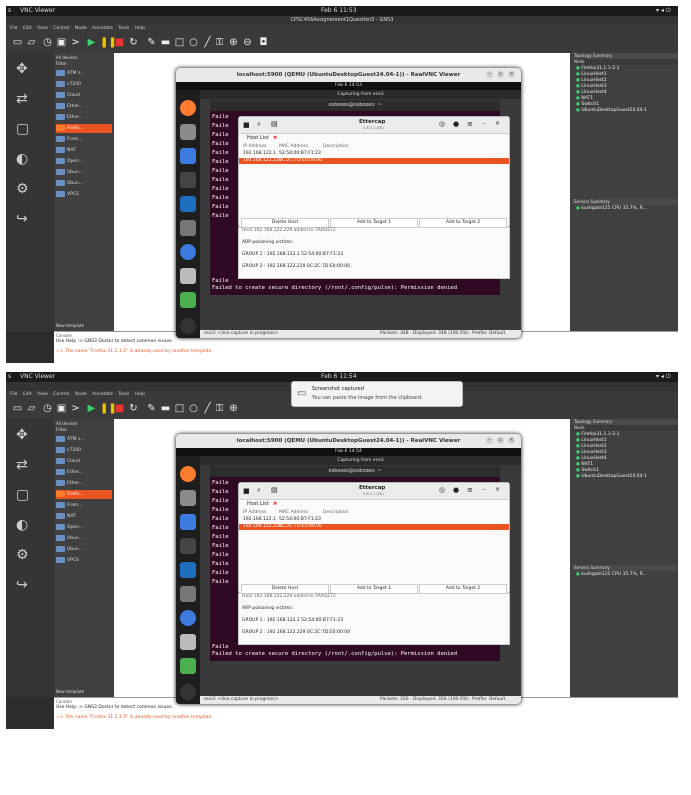 The height and width of the screenshot is (795, 691). I want to click on all-devices-icon: ⚙, so click(27, 556).